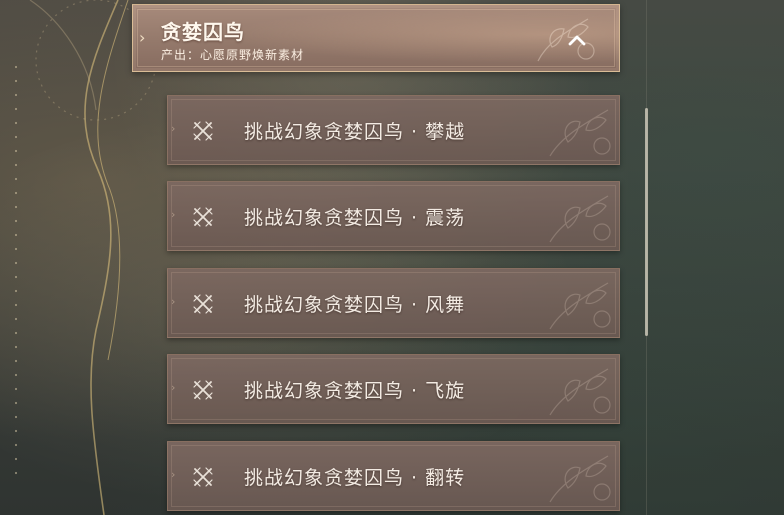  I want to click on challenge-label: 挑战幻象贪婪囚鸟 · 风舞, so click(355, 305).